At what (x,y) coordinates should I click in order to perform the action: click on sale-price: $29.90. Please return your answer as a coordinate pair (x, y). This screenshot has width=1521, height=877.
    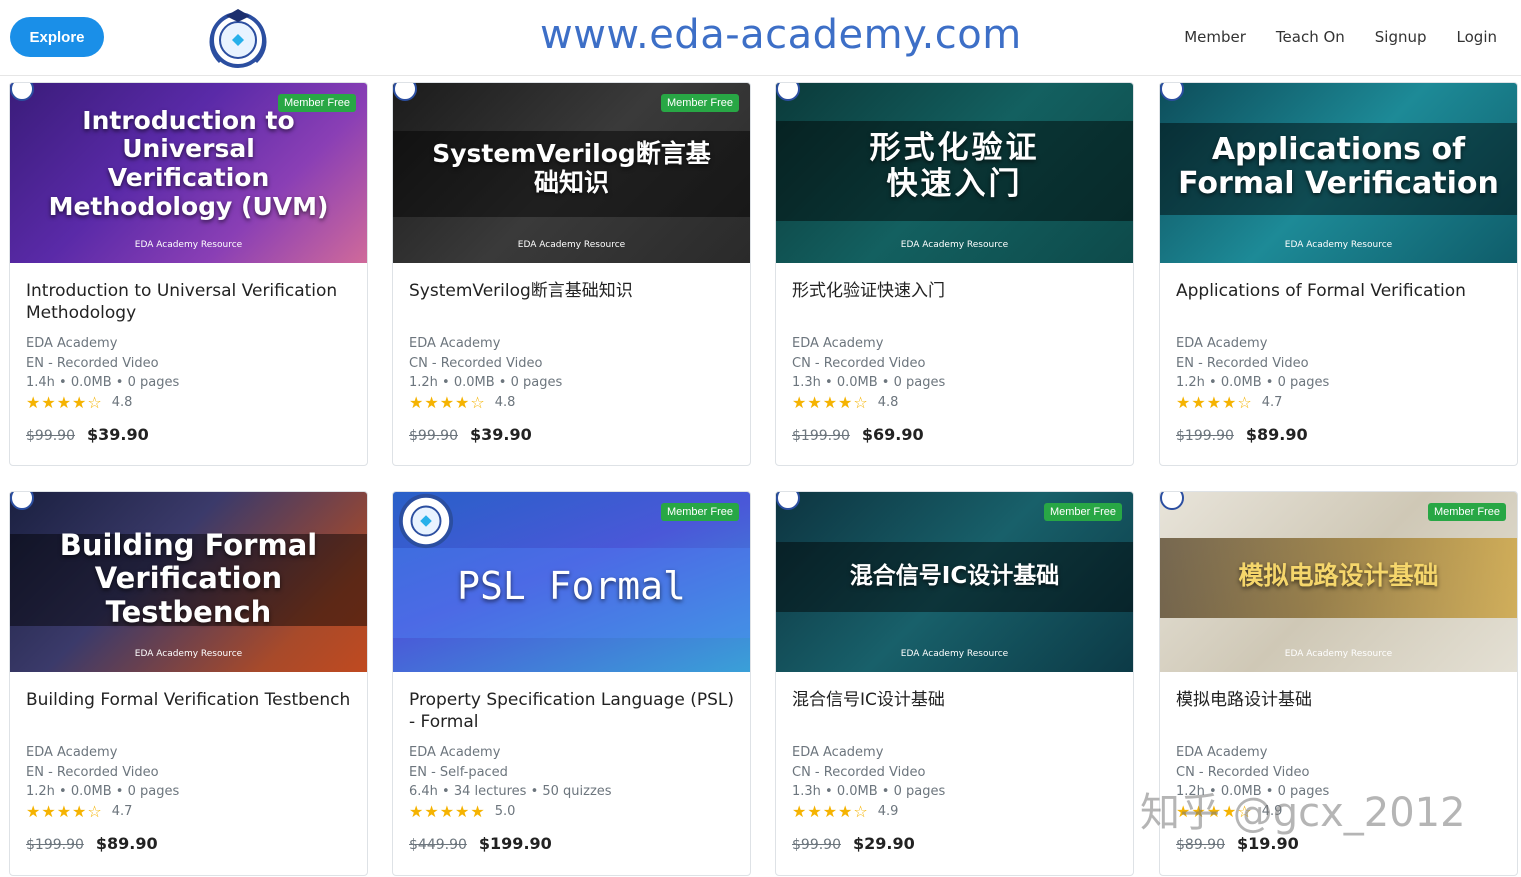
    Looking at the image, I should click on (884, 843).